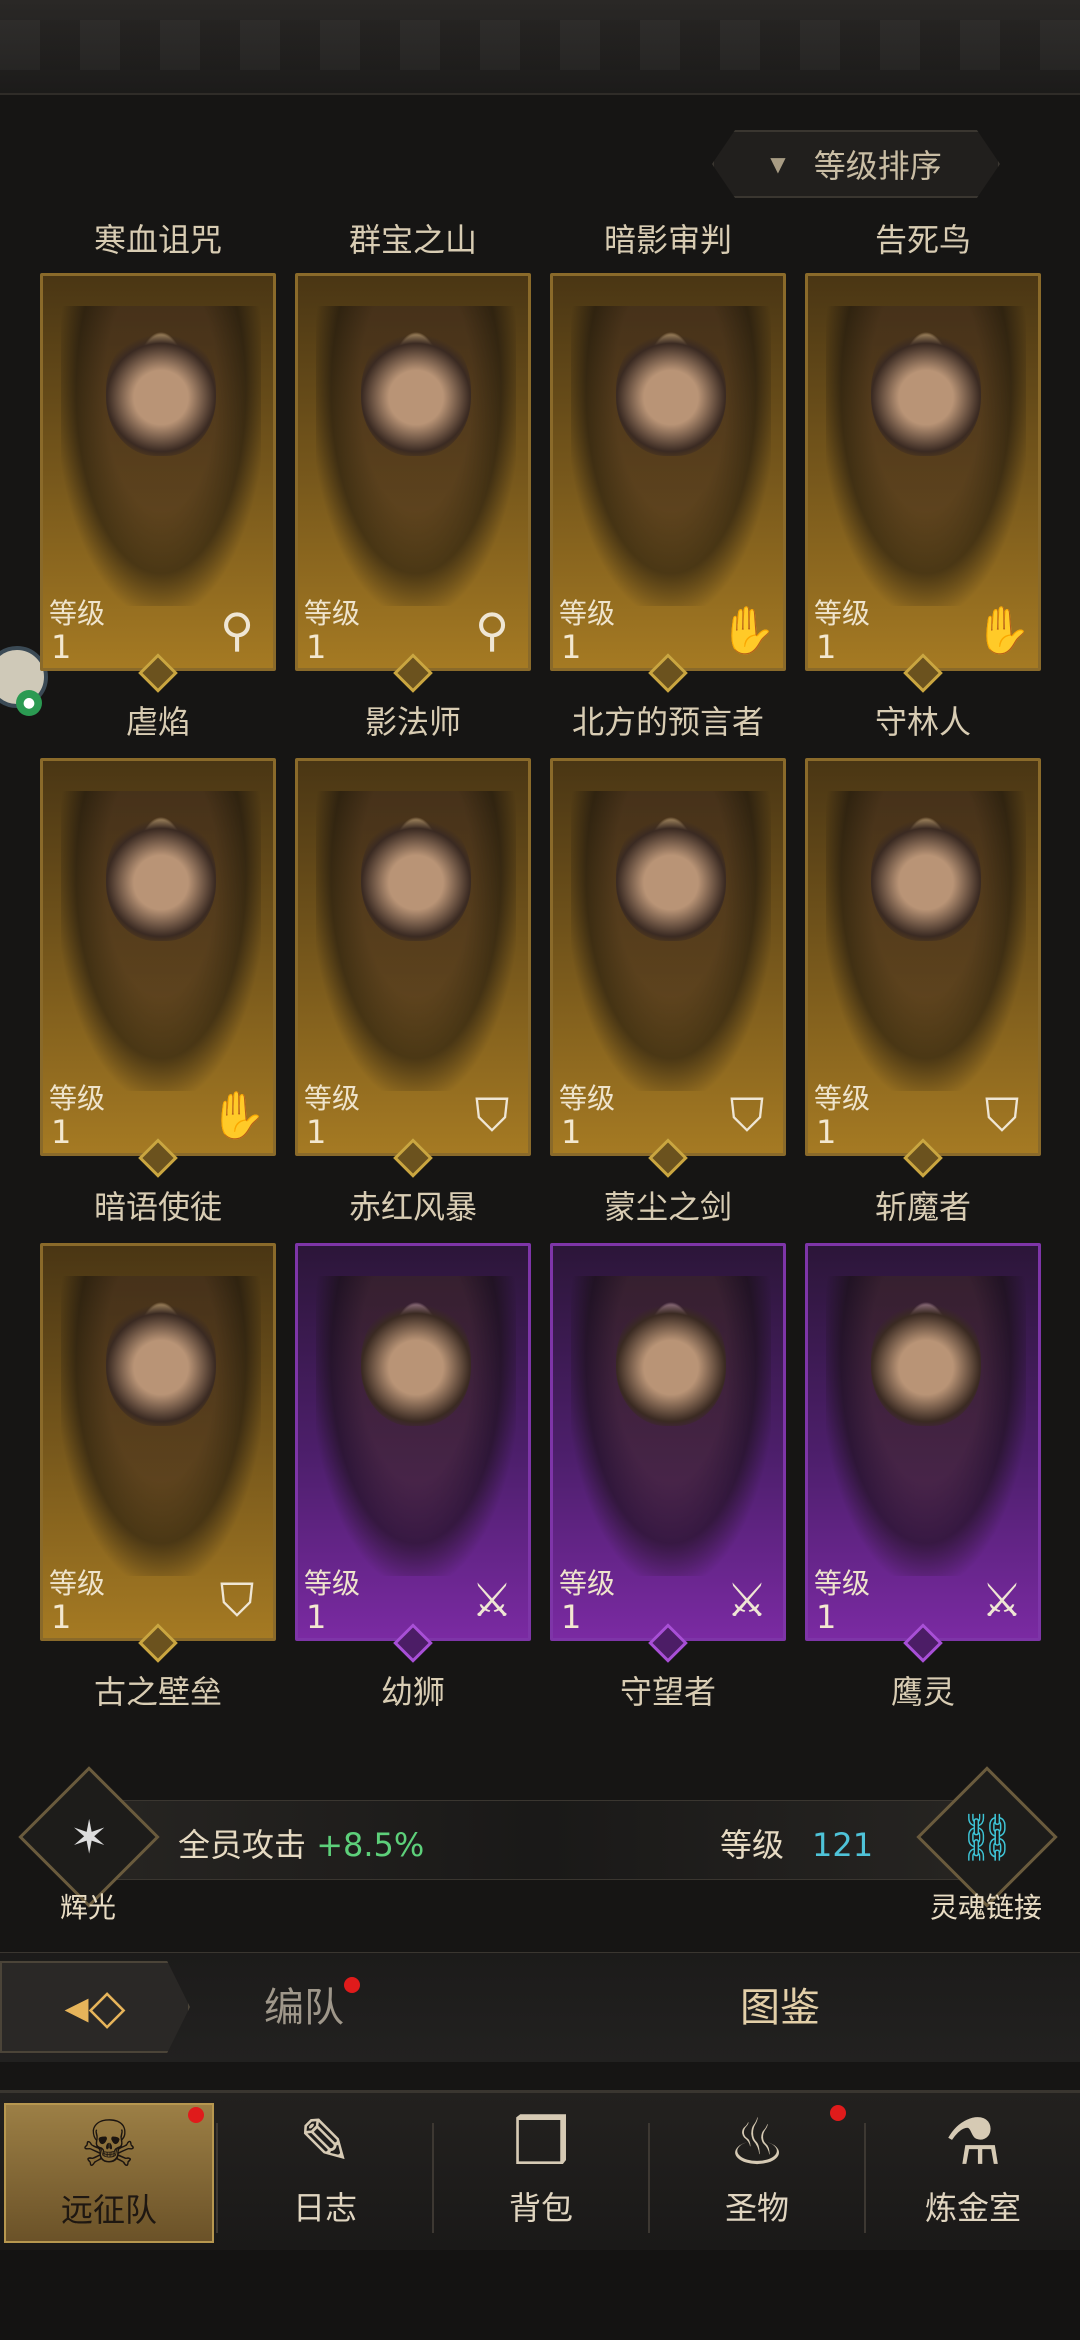 The image size is (1080, 2340). Describe the element at coordinates (412, 240) in the screenshot. I see `hero-title: 群宝之山` at that location.